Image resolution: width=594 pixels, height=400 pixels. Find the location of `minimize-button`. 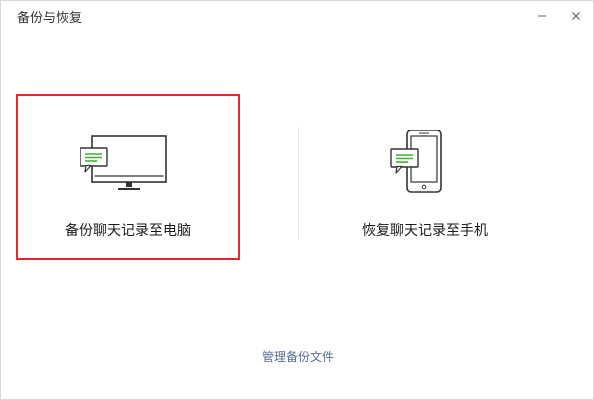

minimize-button is located at coordinates (542, 16).